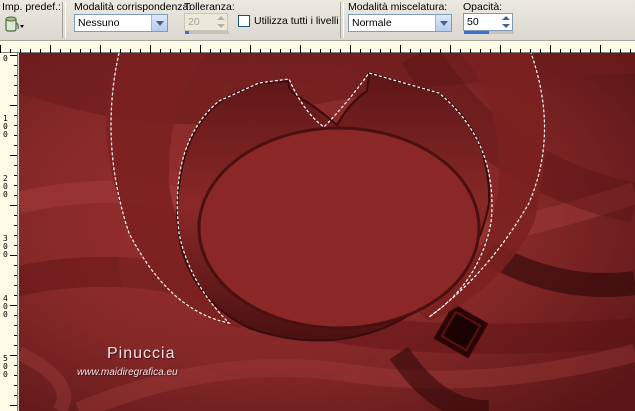 Image resolution: width=635 pixels, height=411 pixels. I want to click on ruler-label: 5 0 0, so click(5, 366).